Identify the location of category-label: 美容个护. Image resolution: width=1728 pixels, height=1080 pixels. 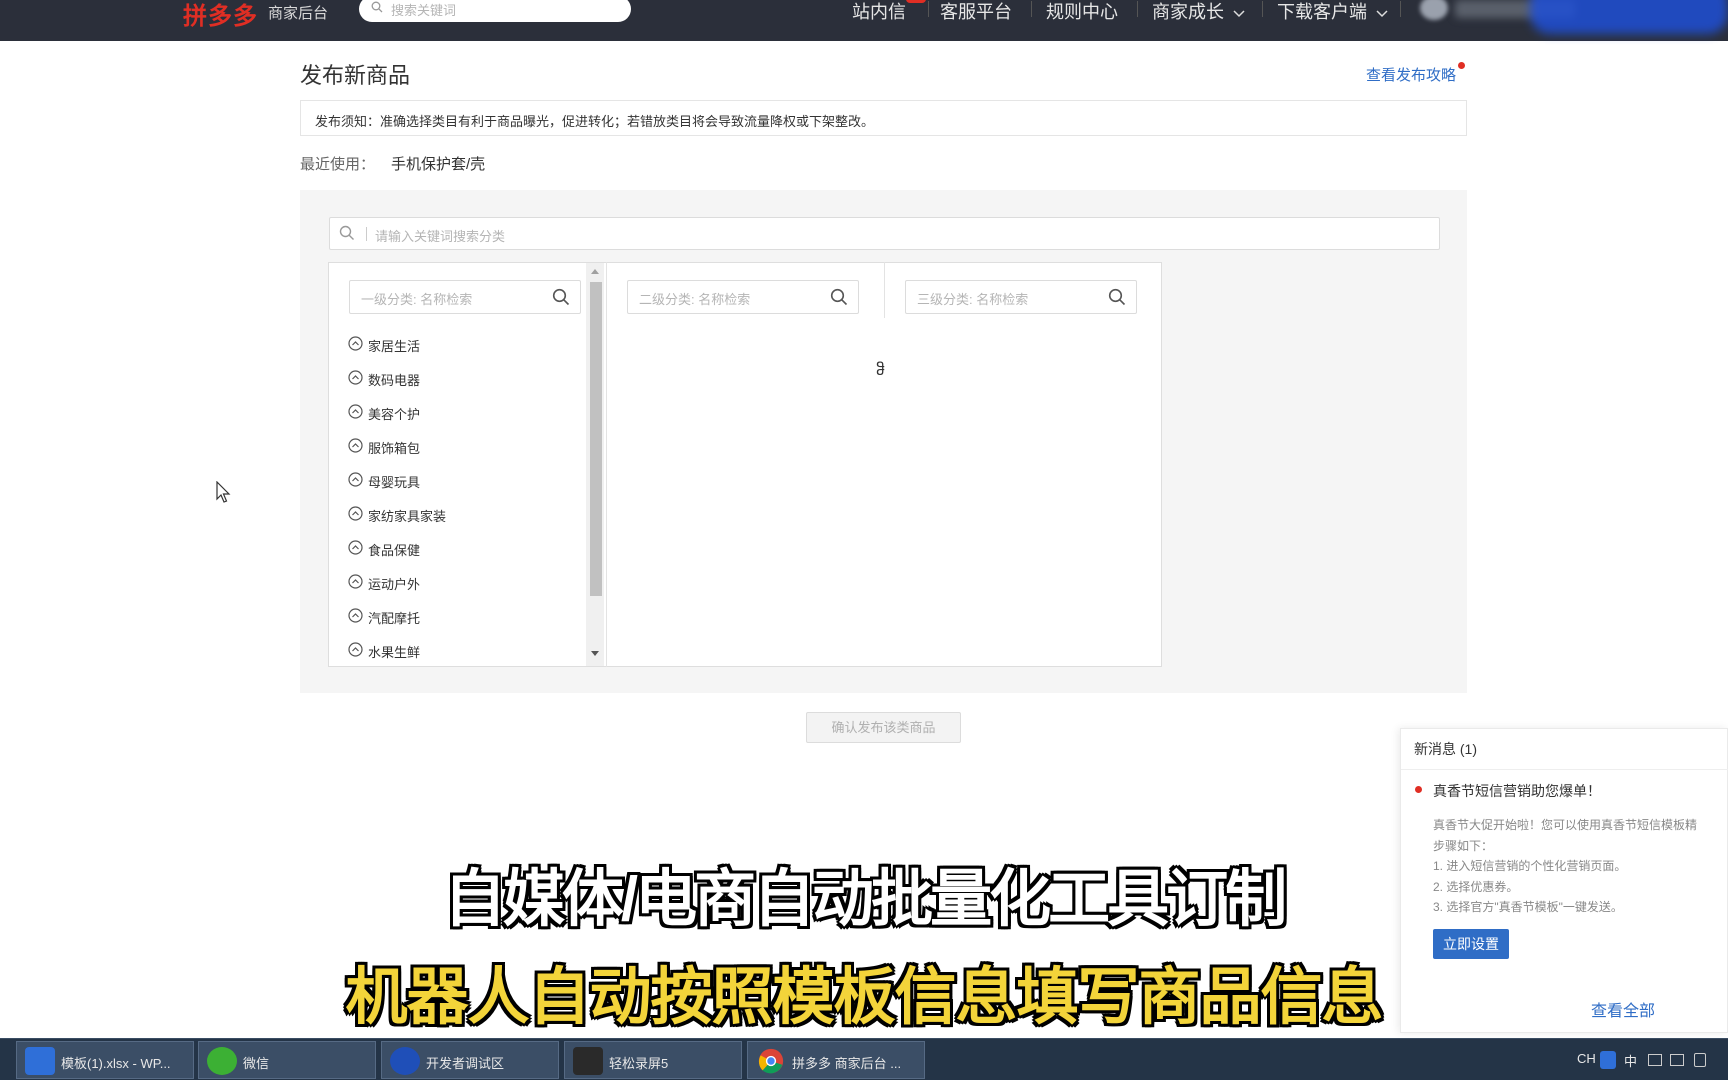
(394, 414).